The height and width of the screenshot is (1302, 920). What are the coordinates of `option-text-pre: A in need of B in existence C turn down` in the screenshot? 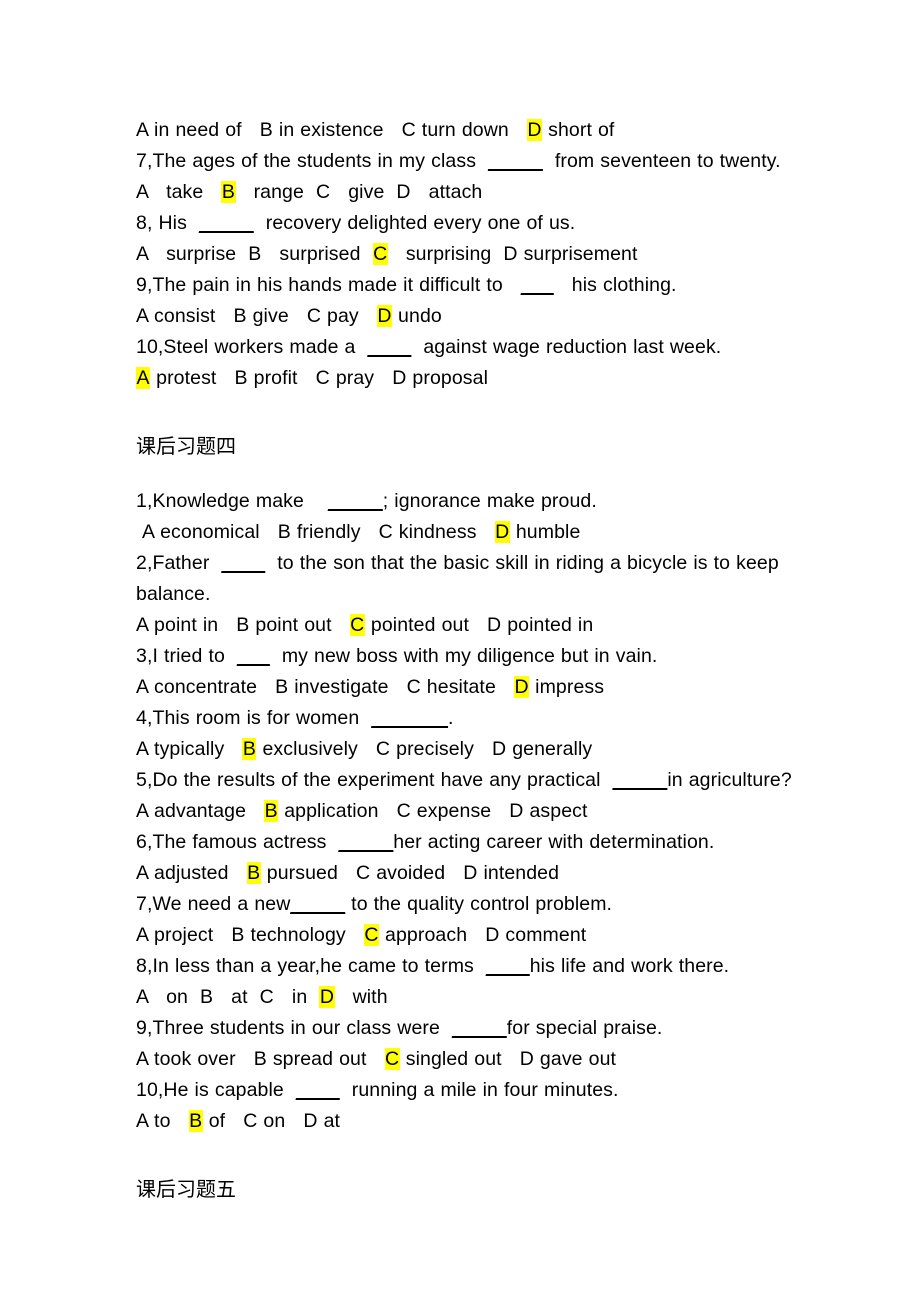 It's located at (331, 130).